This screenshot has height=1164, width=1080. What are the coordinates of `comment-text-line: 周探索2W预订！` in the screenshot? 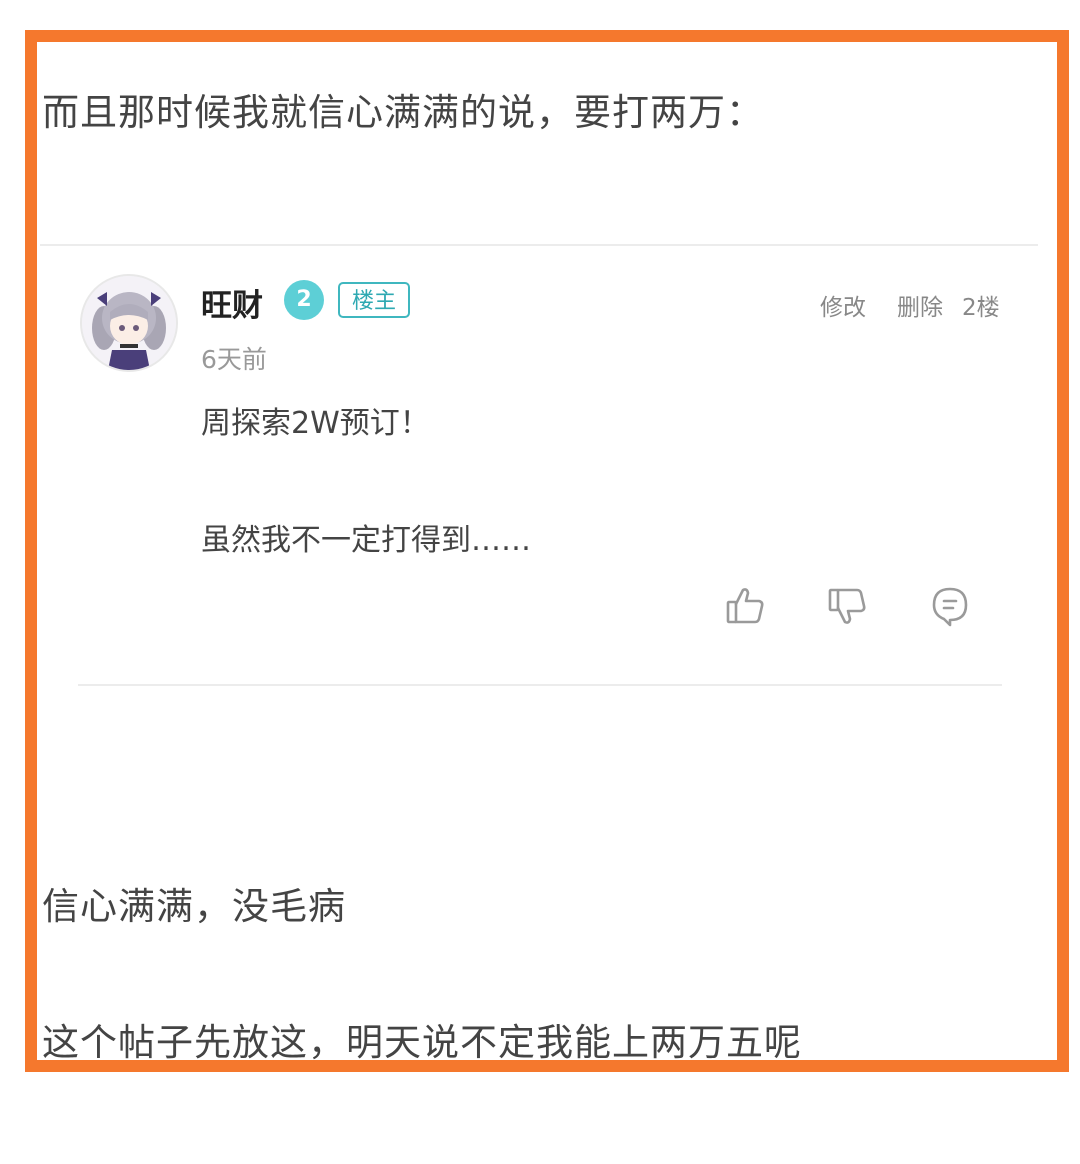 It's located at (315, 423).